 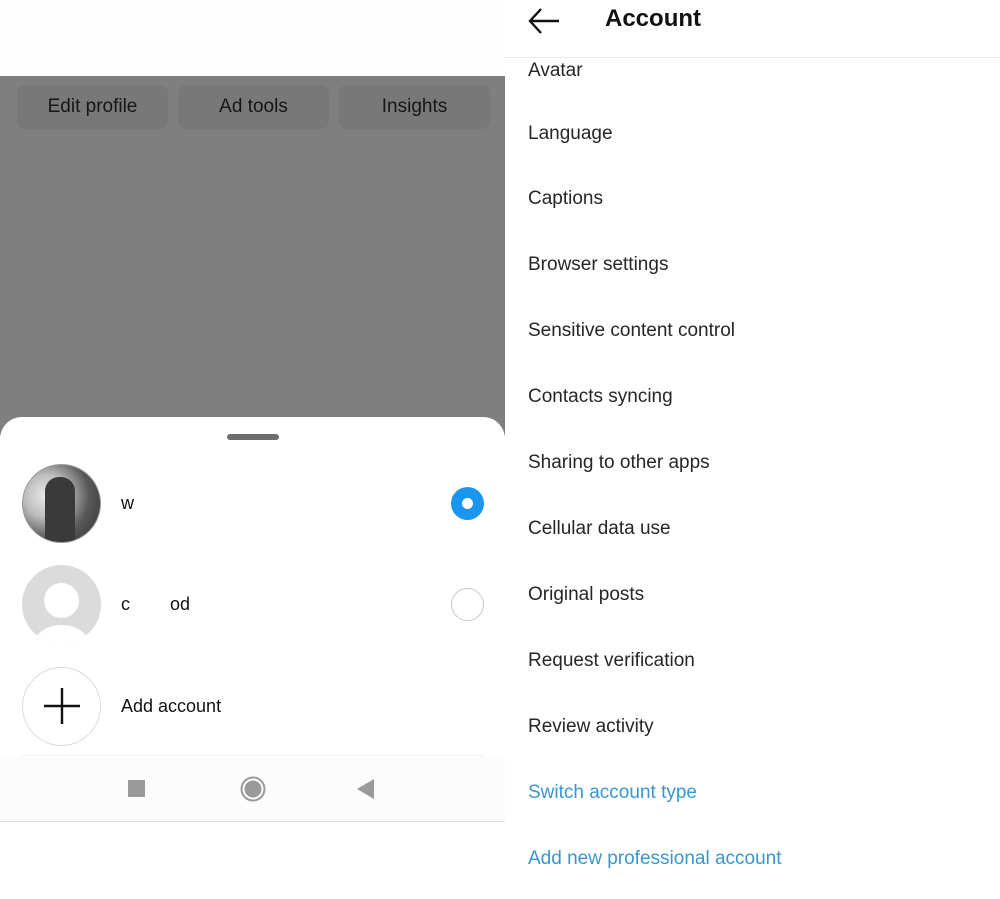 I want to click on account-row: c od, so click(x=253, y=604).